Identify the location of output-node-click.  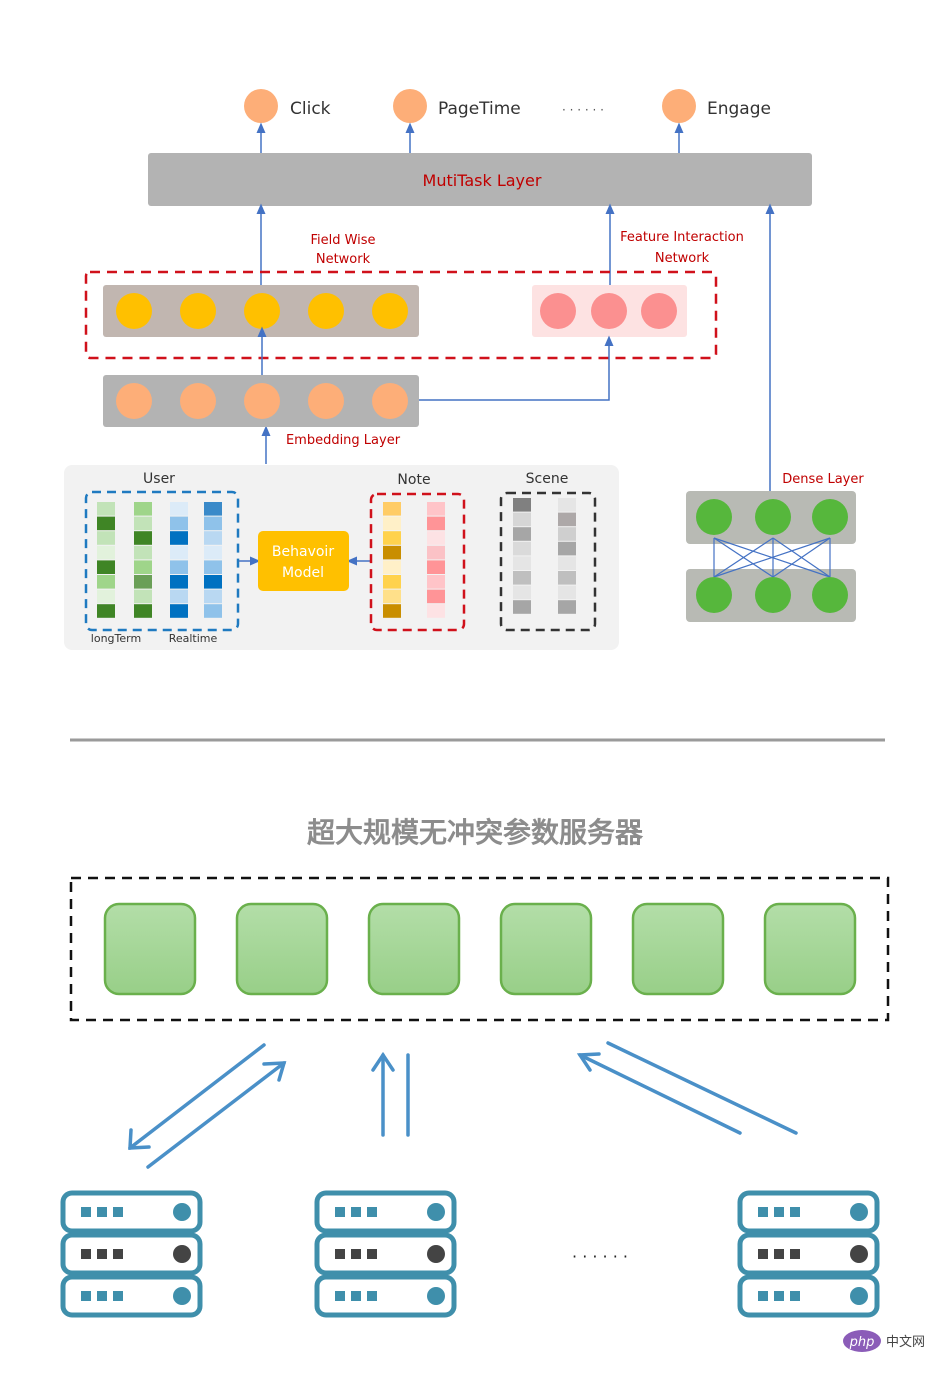
(261, 106).